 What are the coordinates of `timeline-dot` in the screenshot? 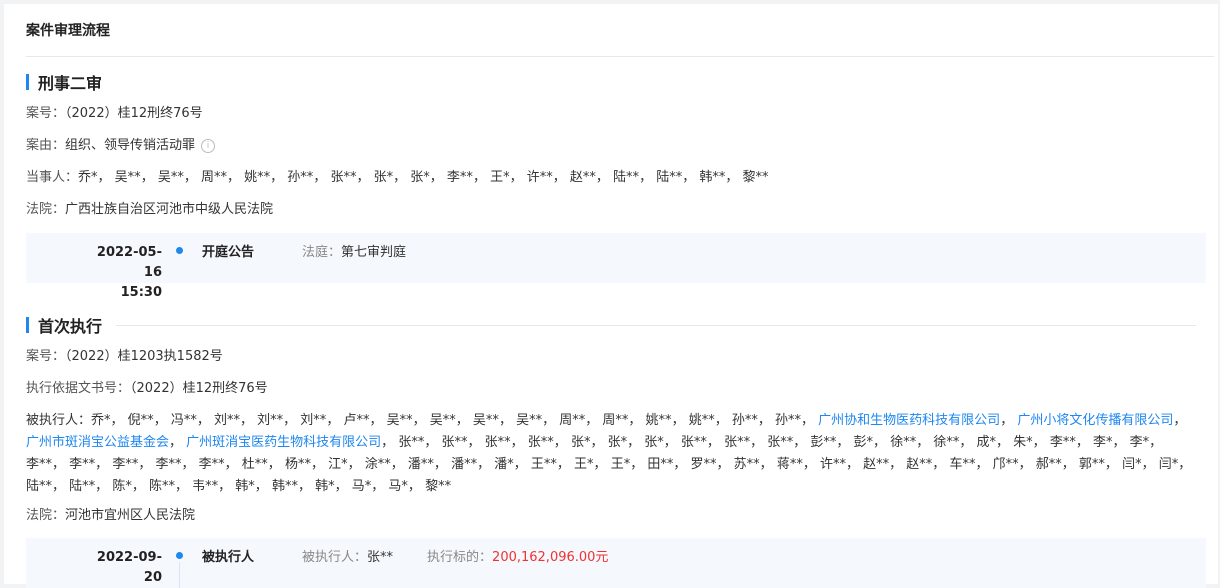 It's located at (179, 250).